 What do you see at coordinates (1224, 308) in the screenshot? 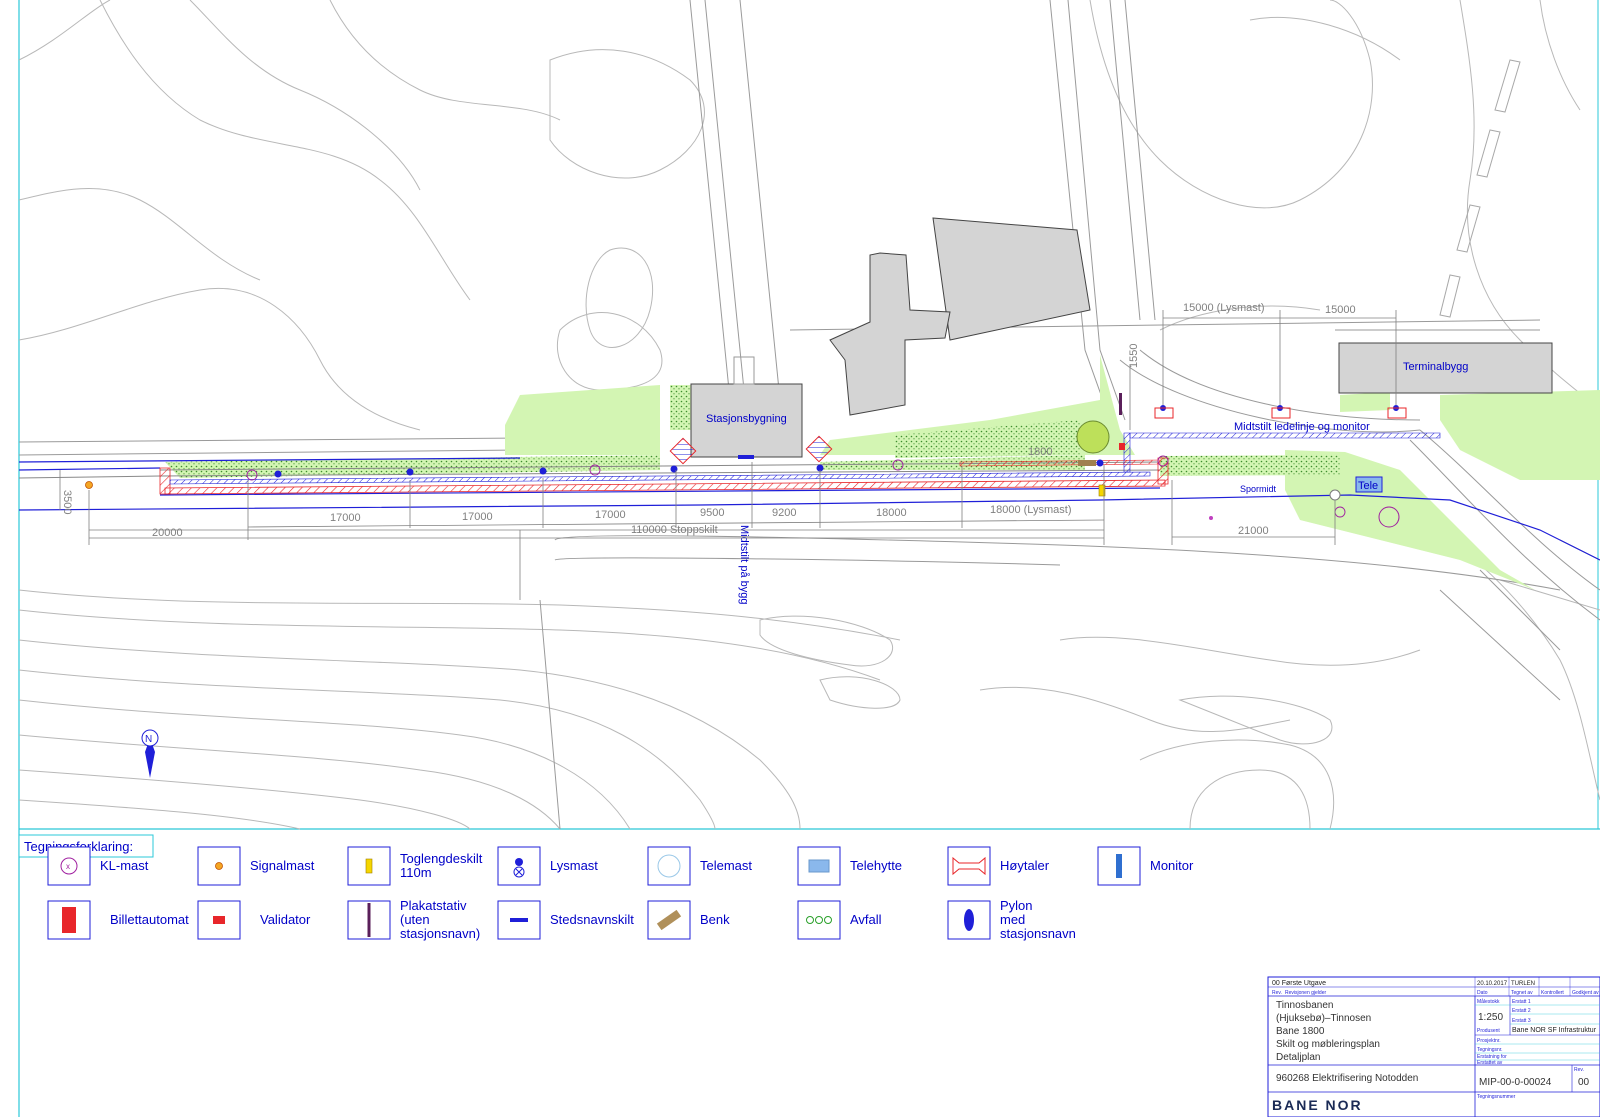
I see `dim-15000-lysmast: 15000 (Lysmast)` at bounding box center [1224, 308].